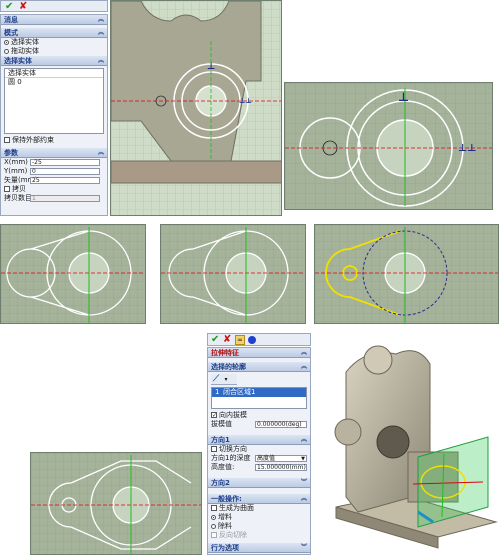 The image size is (499, 555). I want to click on profile-header: 选择的轮廓 ︽, so click(259, 367).